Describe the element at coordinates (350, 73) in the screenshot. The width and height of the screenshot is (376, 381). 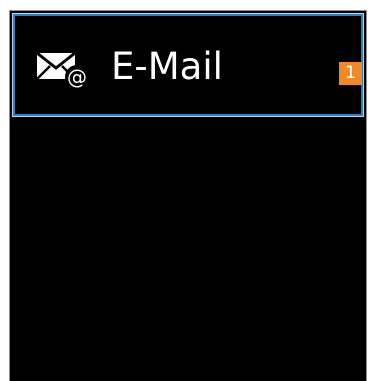
I see `unread-count-badge: 1` at that location.